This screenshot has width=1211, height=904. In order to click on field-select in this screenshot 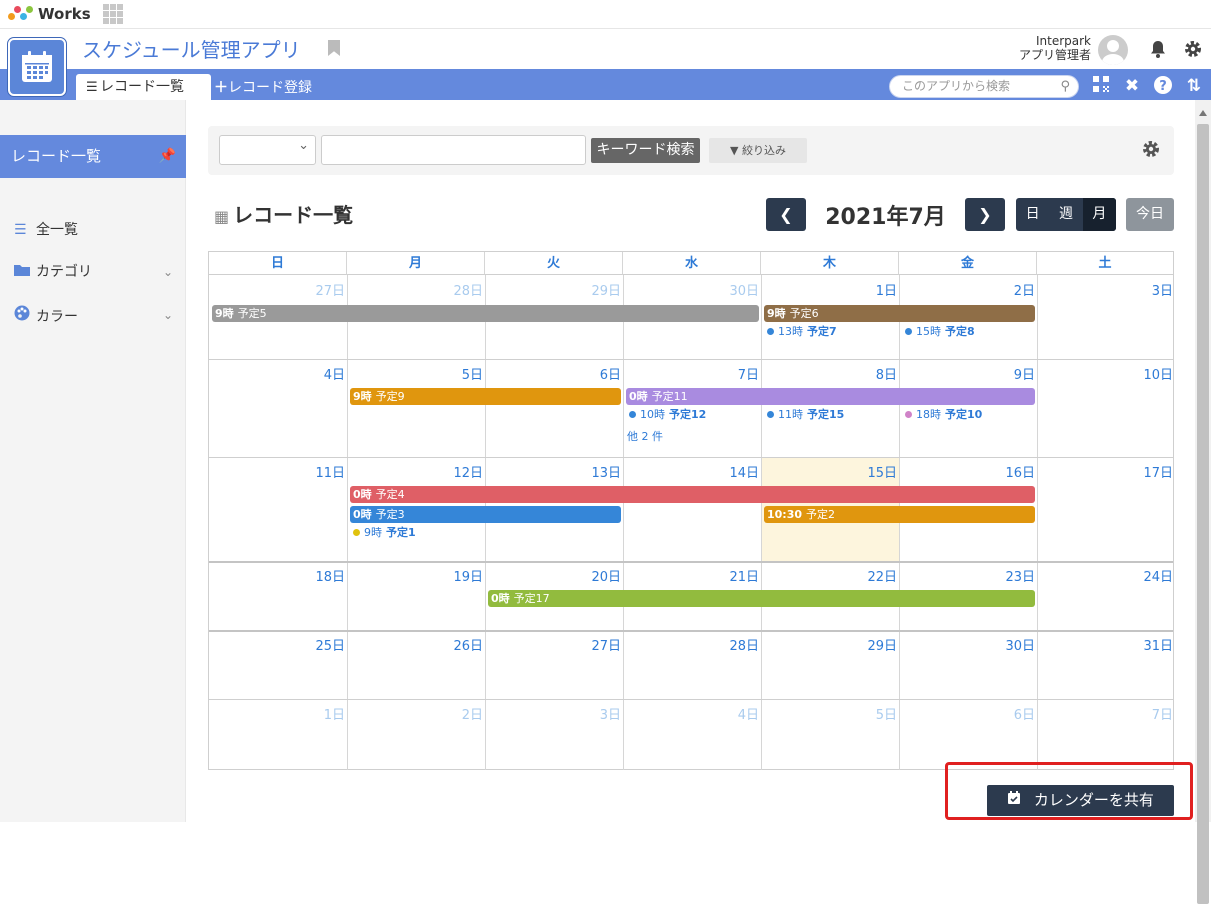, I will do `click(267, 150)`.